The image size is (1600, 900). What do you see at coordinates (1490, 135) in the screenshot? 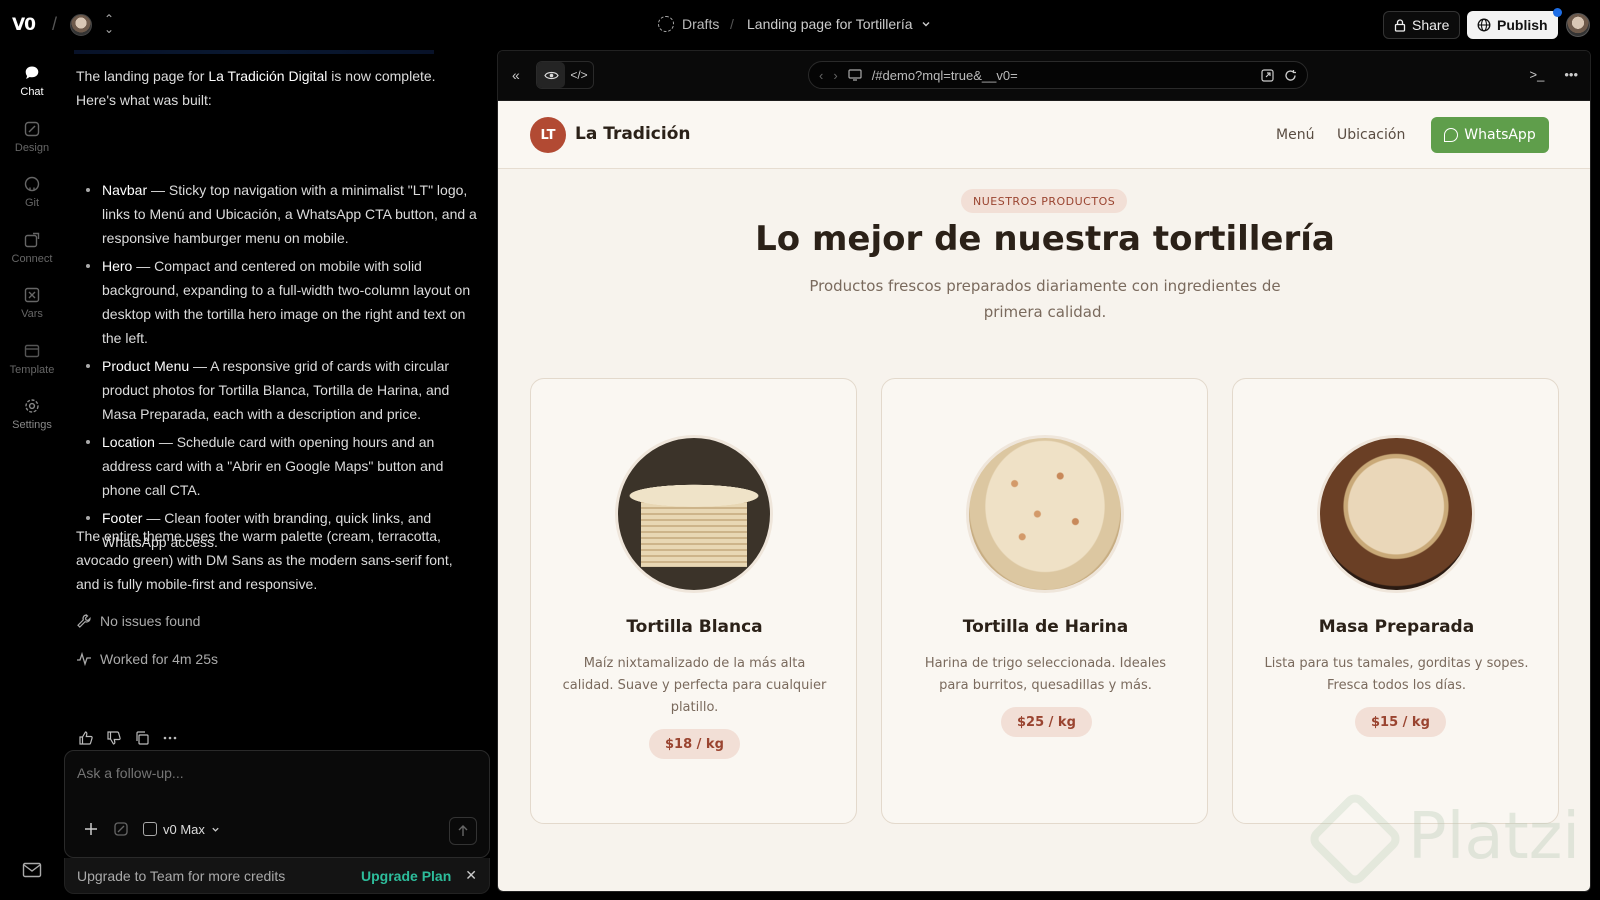
I see `whatsapp-button: WhatsApp` at bounding box center [1490, 135].